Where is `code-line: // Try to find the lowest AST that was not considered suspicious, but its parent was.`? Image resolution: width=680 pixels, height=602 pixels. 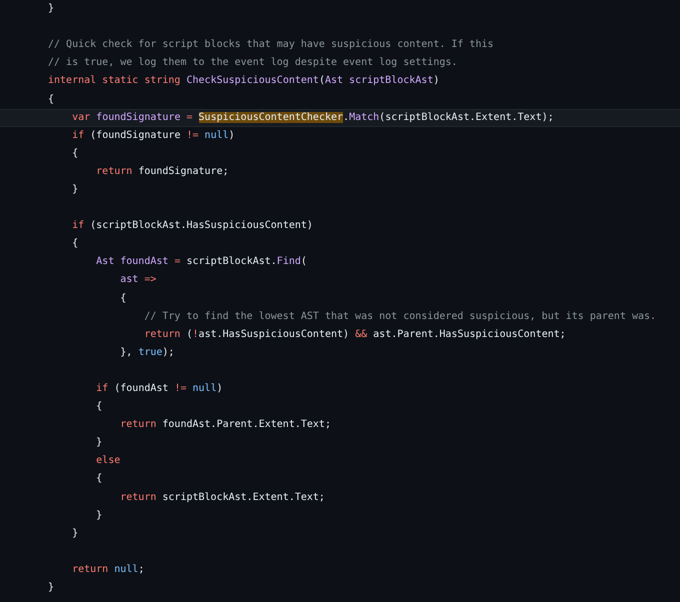 code-line: // Try to find the lowest AST that was not considered suspicious, but its parent was. is located at coordinates (399, 317).